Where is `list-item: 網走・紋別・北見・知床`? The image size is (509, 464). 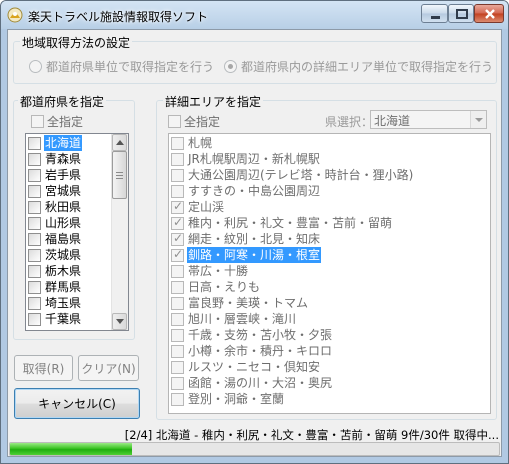 list-item: 網走・紋別・北見・知床 is located at coordinates (246, 239).